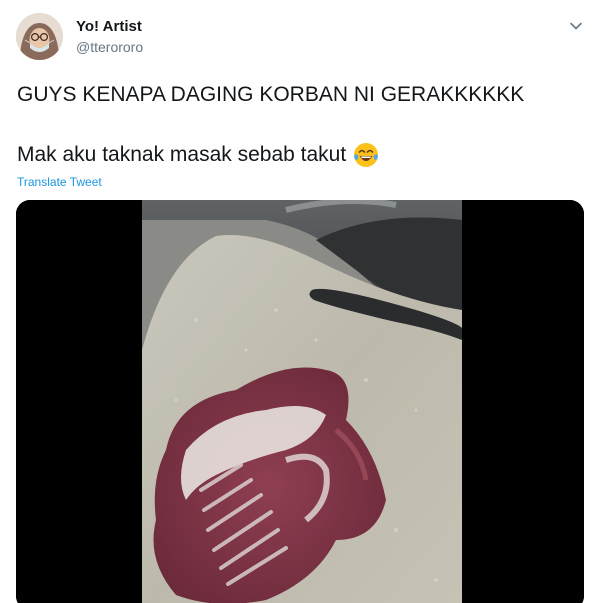 This screenshot has width=599, height=603. I want to click on author-name: Yo! Artist, so click(109, 27).